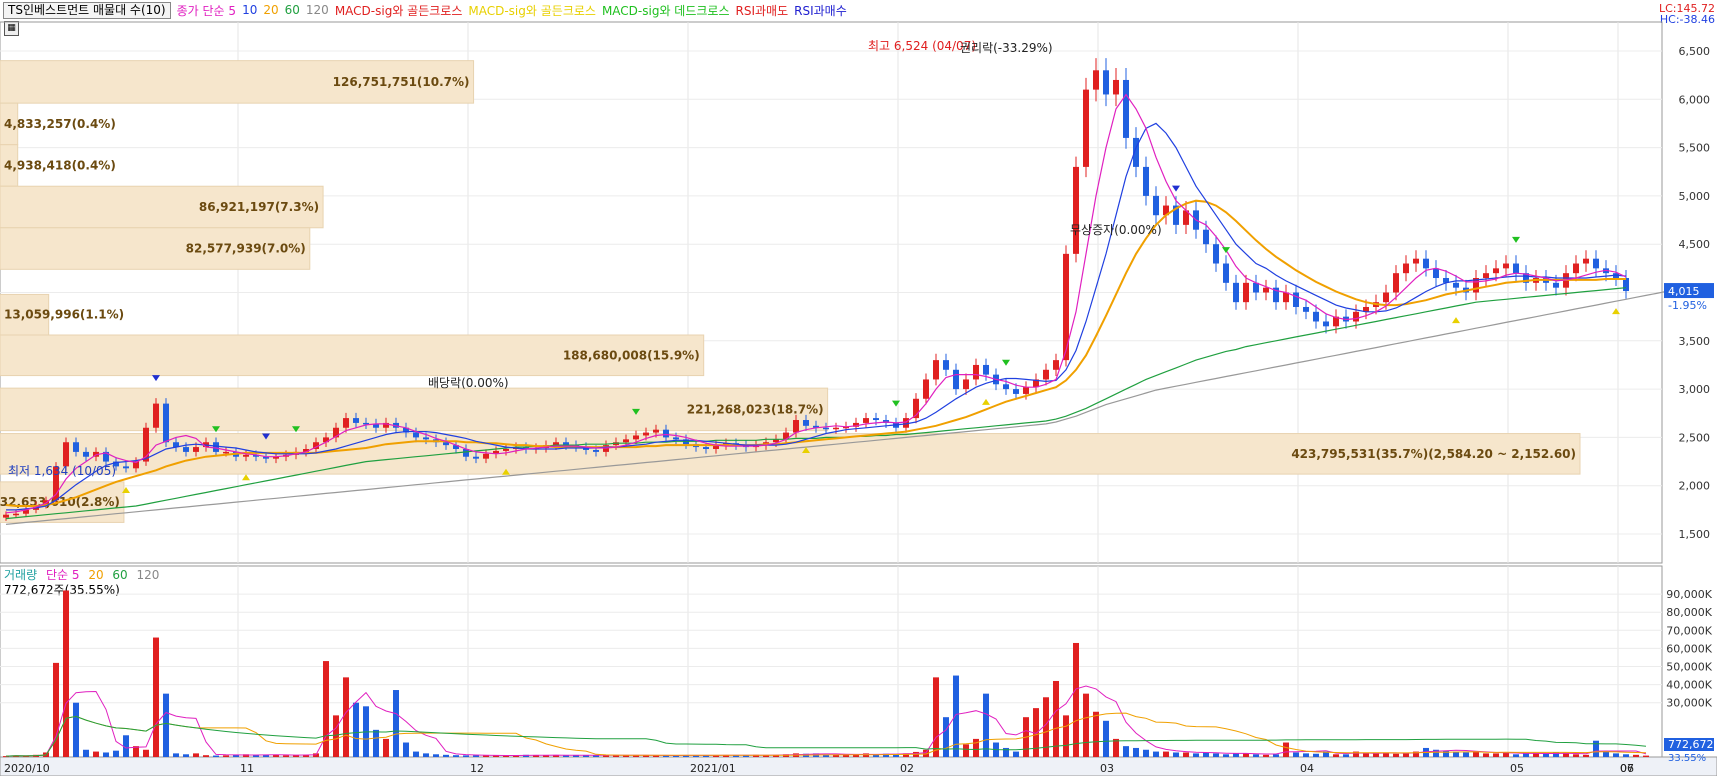 The height and width of the screenshot is (776, 1717). I want to click on legend-item: RSI과매수, so click(820, 10).